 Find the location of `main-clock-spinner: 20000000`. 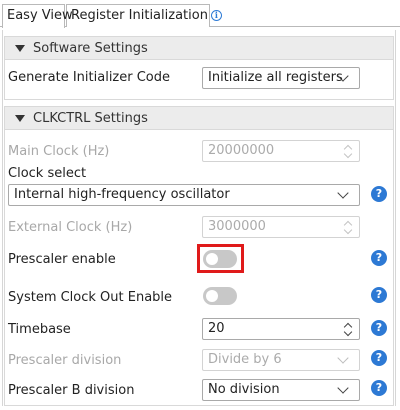

main-clock-spinner: 20000000 is located at coordinates (281, 151).